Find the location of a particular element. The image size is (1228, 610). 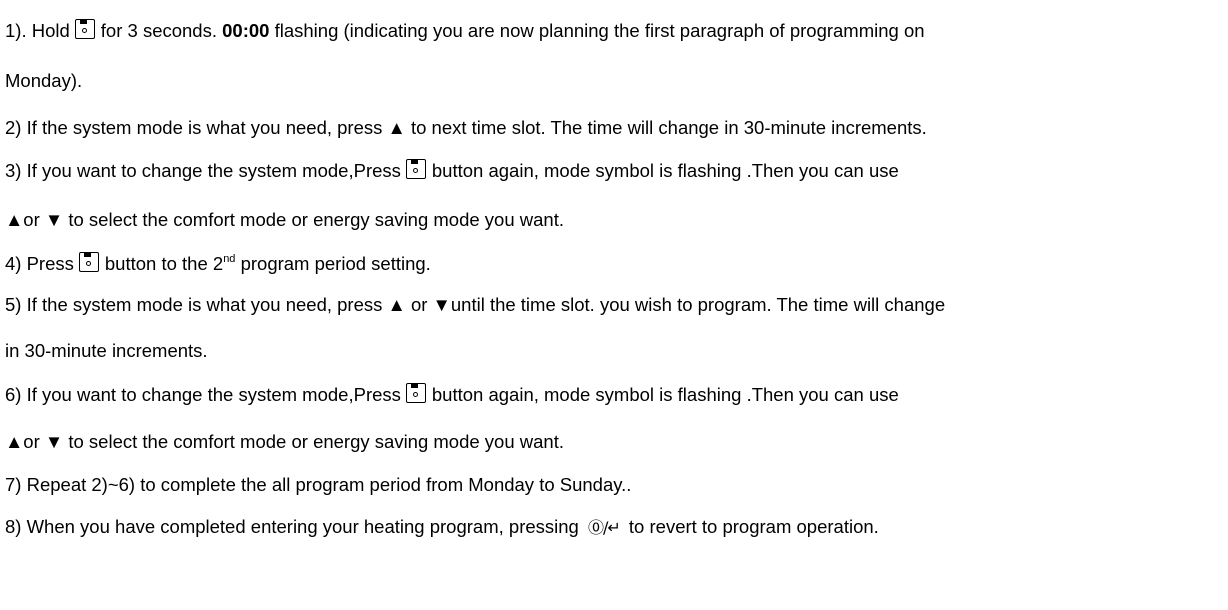

step-1-text-d: Monday). is located at coordinates (44, 80).